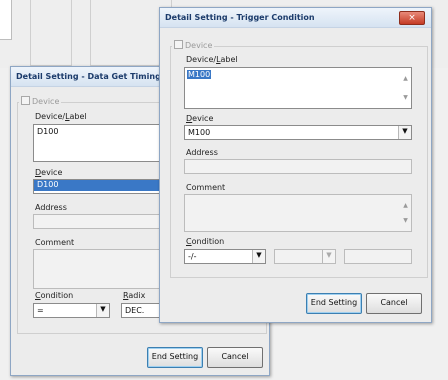 The height and width of the screenshot is (380, 448). Describe the element at coordinates (378, 256) in the screenshot. I see `condition-value-field` at that location.